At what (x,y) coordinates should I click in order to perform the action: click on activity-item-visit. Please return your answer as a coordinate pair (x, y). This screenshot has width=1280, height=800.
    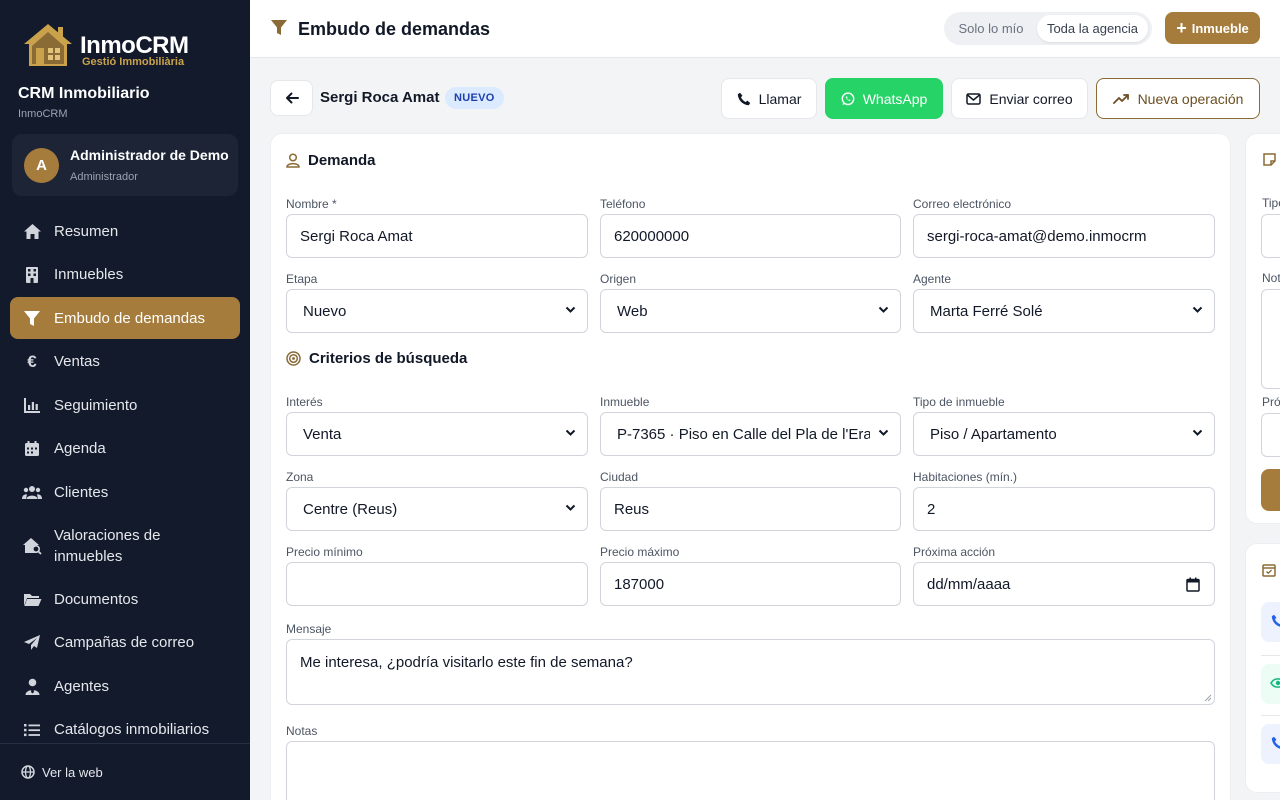
    Looking at the image, I should click on (1270, 684).